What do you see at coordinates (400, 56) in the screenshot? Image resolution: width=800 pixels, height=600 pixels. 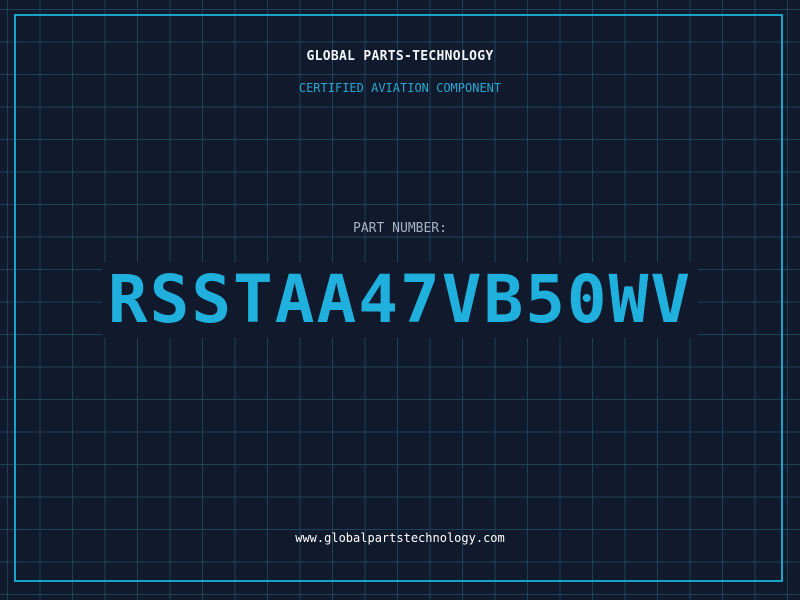 I see `company-name: GLOBAL PARTS-TECHNOLOGY` at bounding box center [400, 56].